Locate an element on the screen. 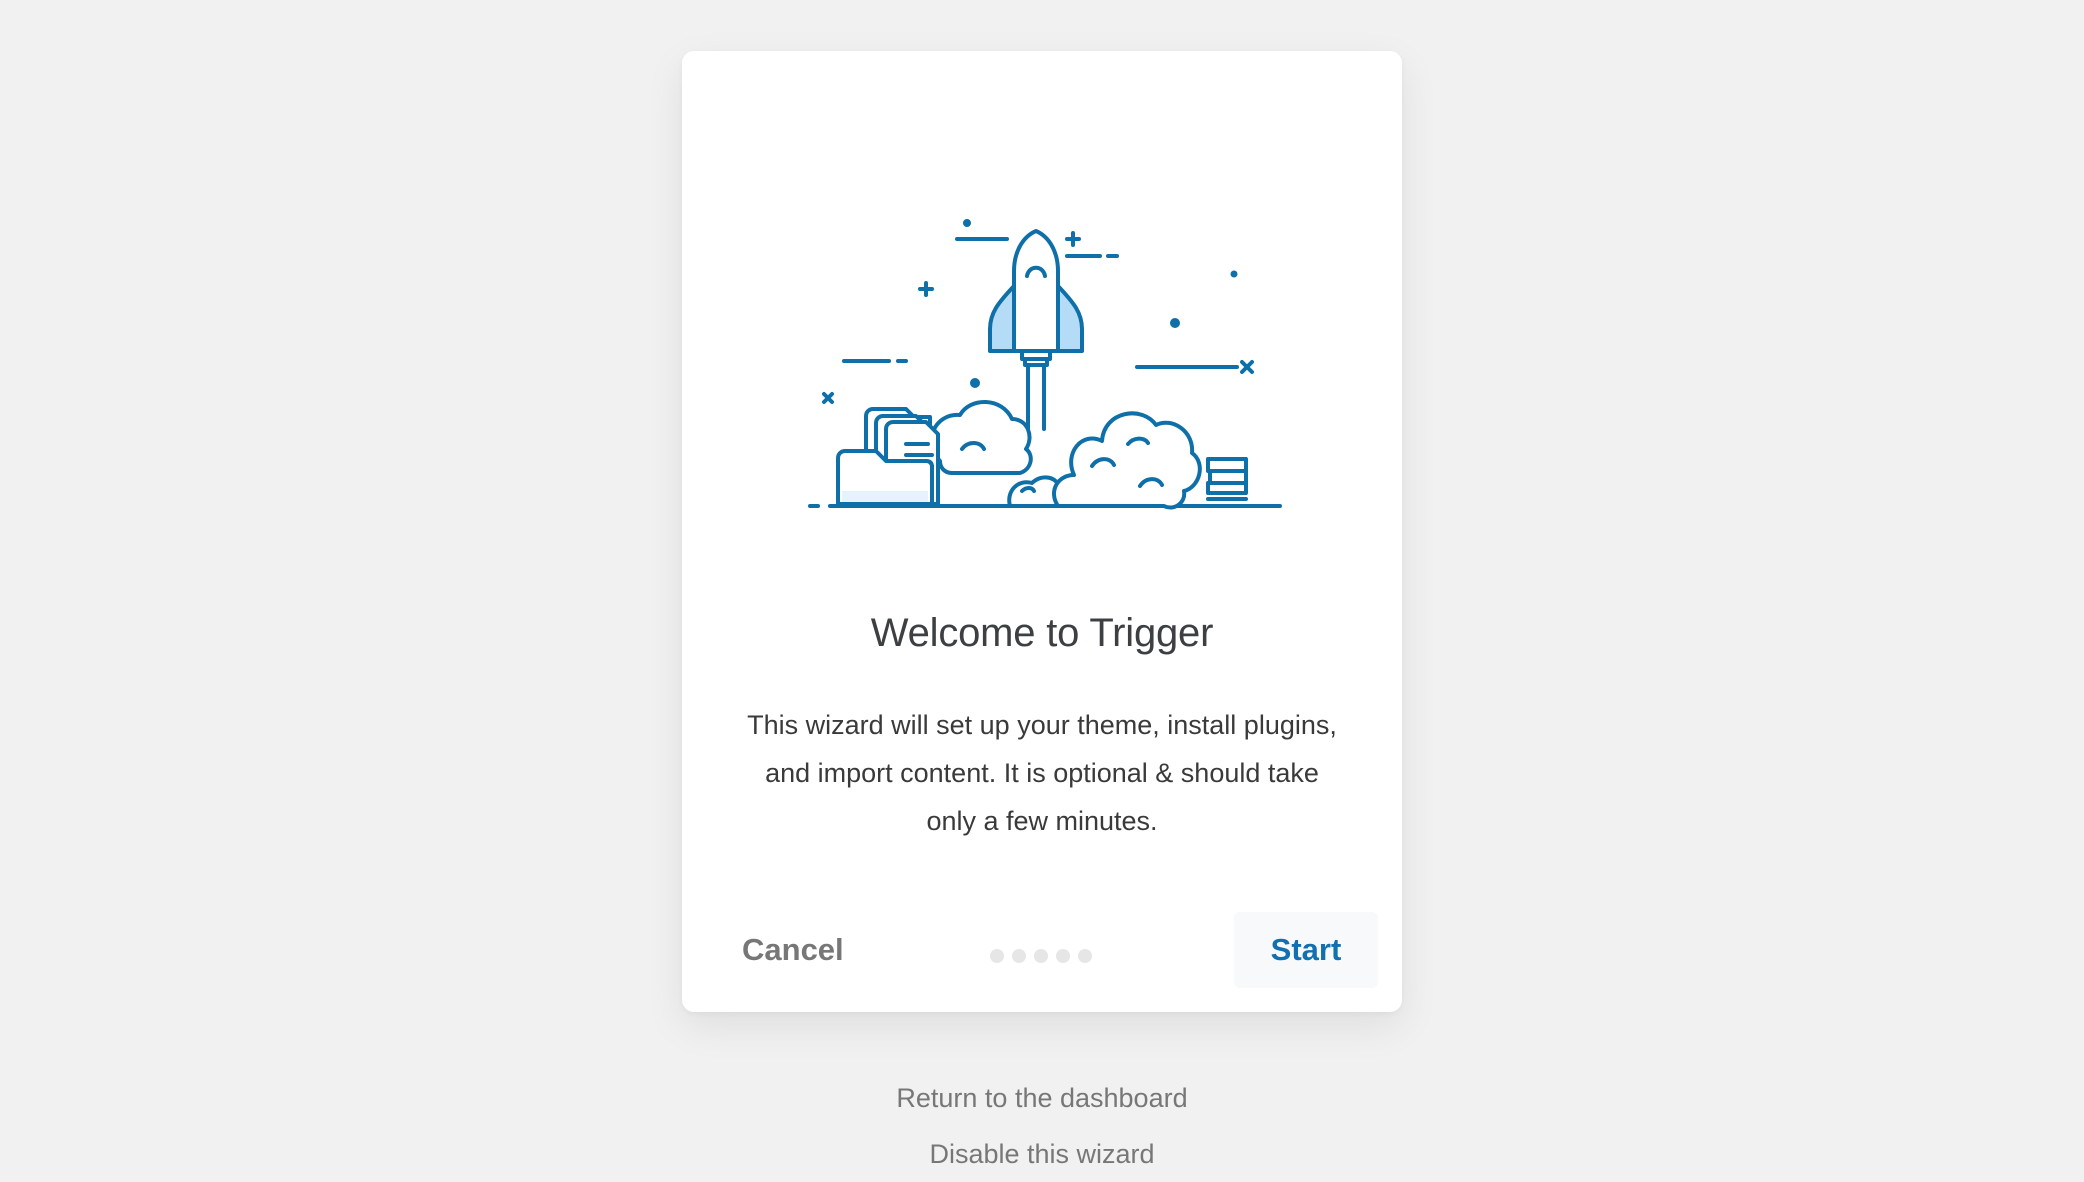 This screenshot has height=1182, width=2084. cancel-button: Cancel is located at coordinates (793, 950).